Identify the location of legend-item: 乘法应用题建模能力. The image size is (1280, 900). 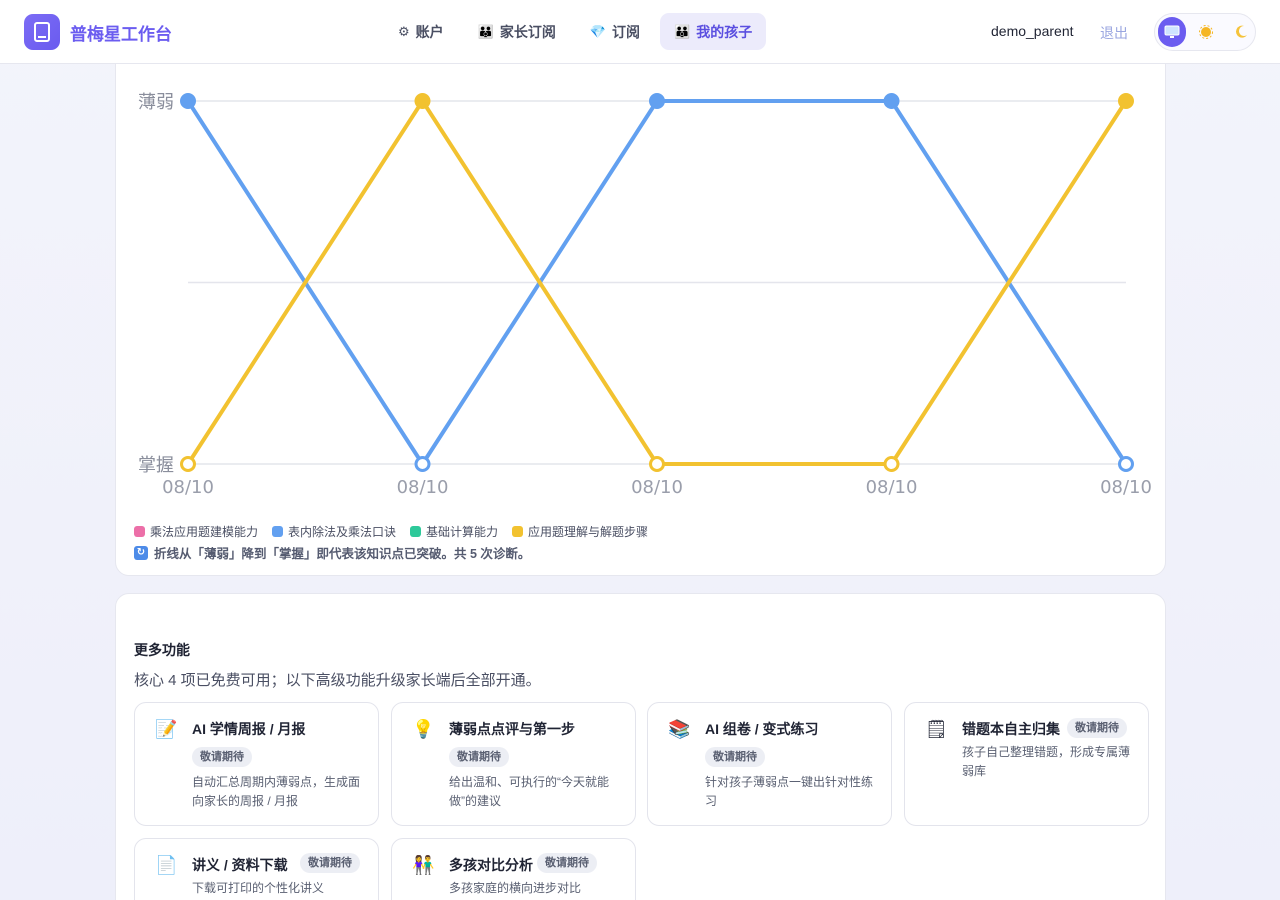
(196, 531).